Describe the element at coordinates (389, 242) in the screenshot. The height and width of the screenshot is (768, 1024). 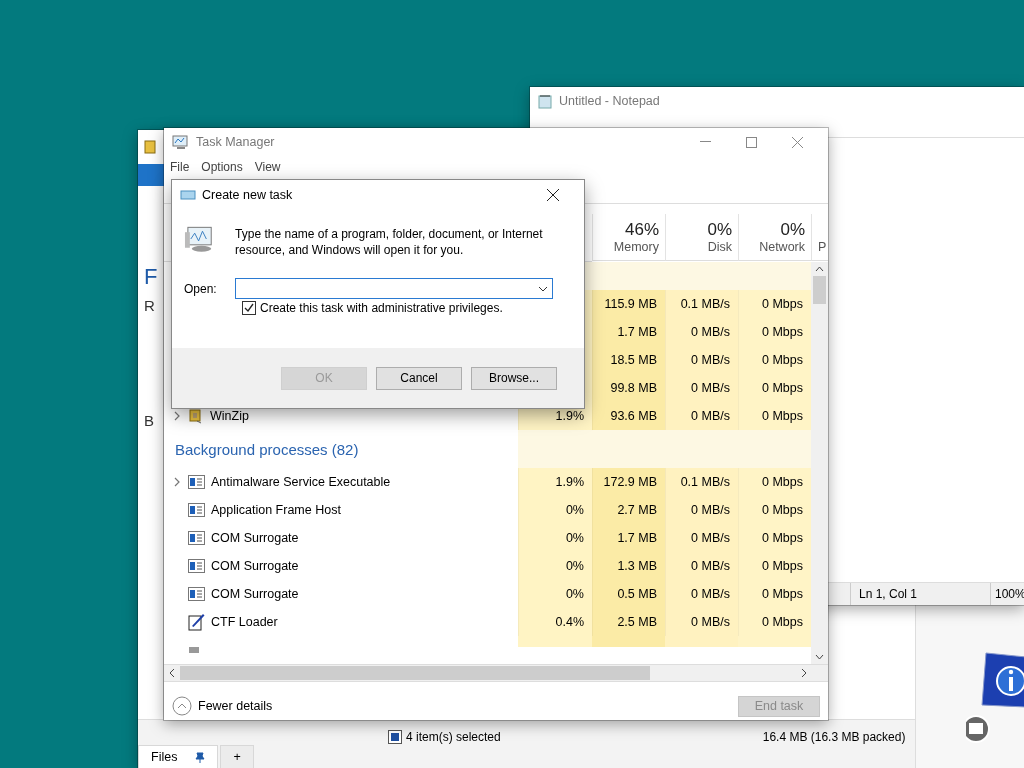
I see `instruction-text: Type the name of a program, folder, document, or Internet resource, and Windows will open it for you.` at that location.